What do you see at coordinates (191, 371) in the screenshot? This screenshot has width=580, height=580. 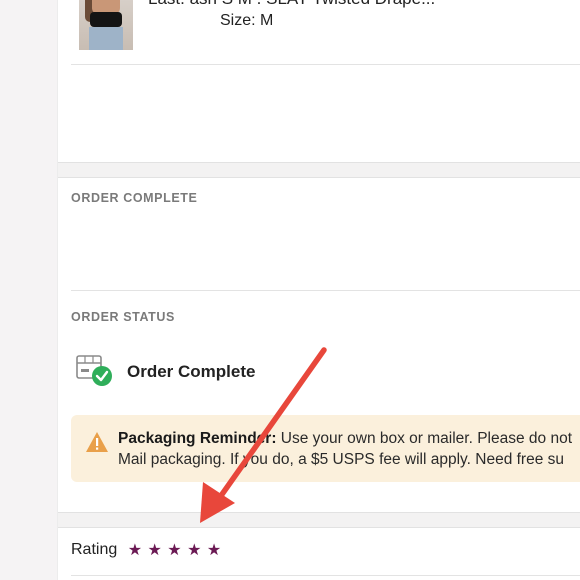 I see `order-status-text: Order Complete` at bounding box center [191, 371].